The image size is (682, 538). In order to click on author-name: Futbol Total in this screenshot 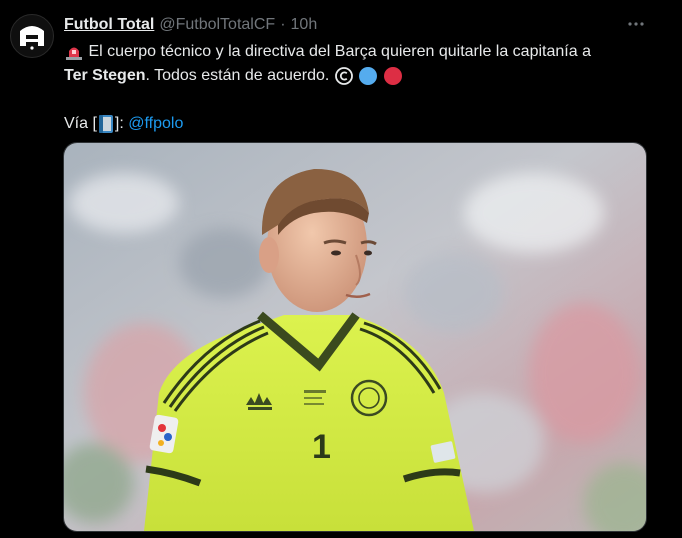, I will do `click(109, 25)`.